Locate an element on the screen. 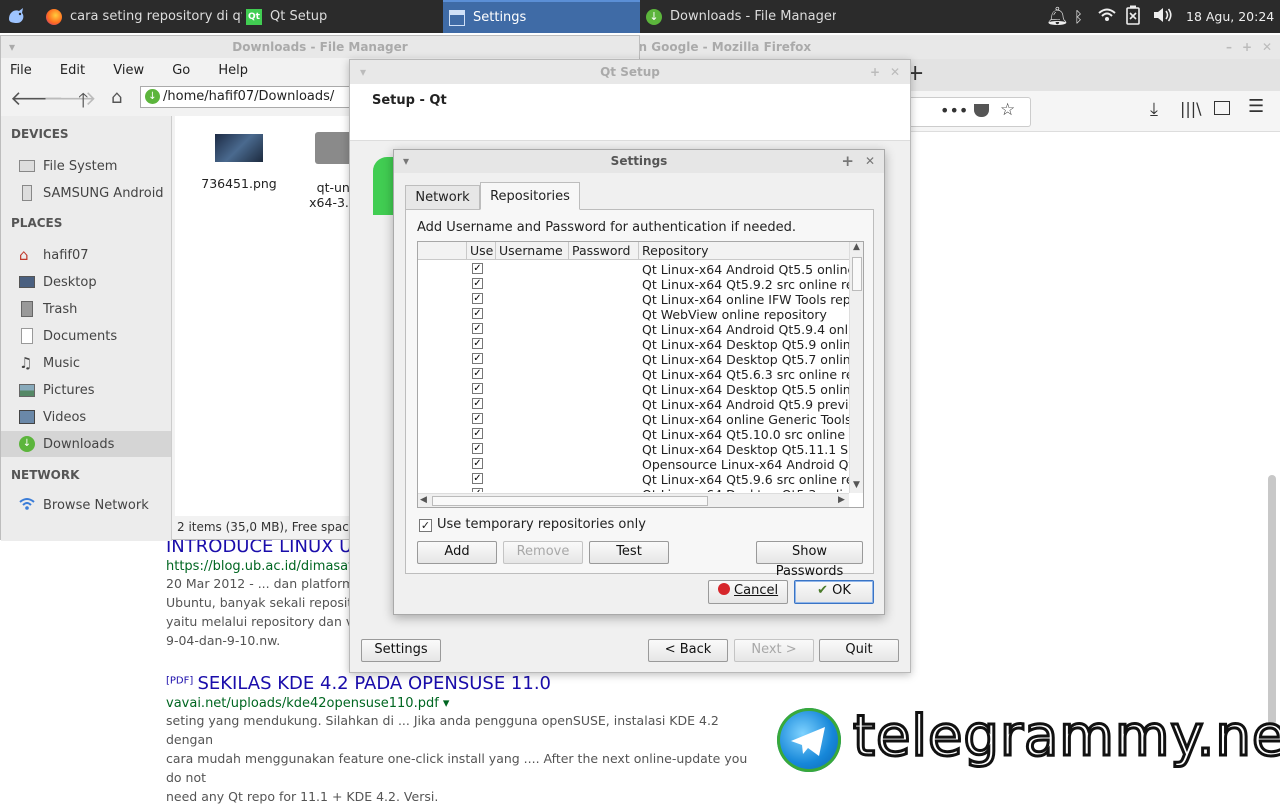 Image resolution: width=1280 pixels, height=806 pixels. menu-file: File is located at coordinates (21, 70).